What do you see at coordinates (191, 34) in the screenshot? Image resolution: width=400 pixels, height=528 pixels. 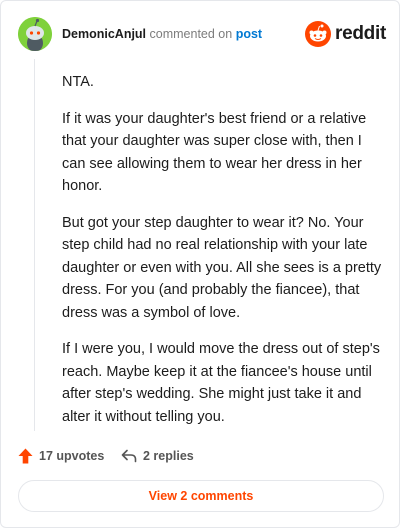 I see `action-text: commented on` at bounding box center [191, 34].